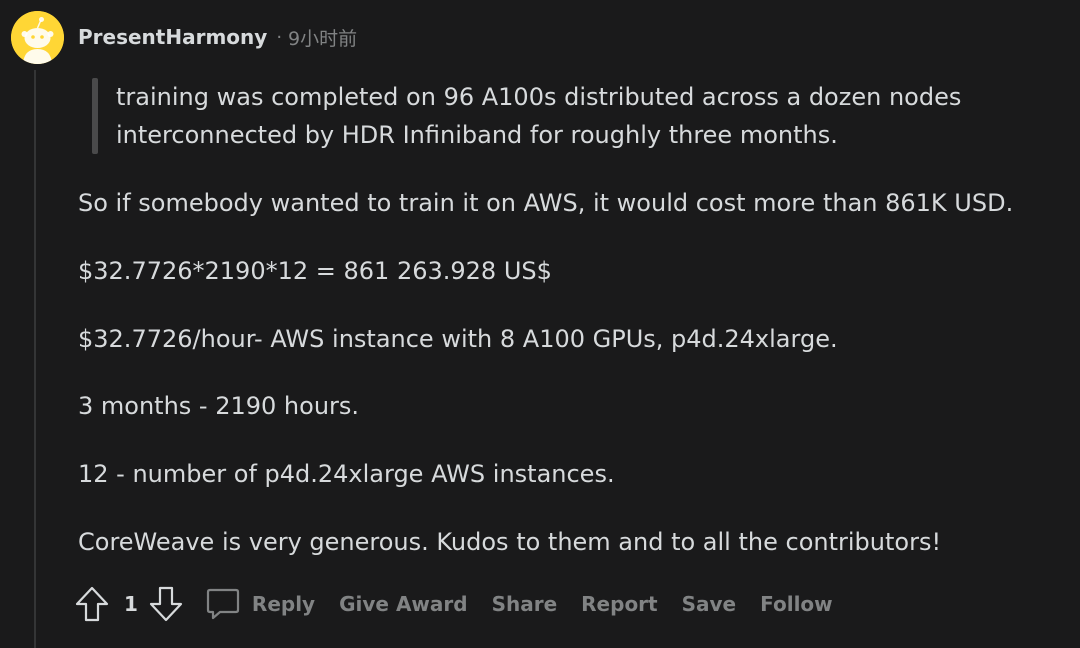 The image size is (1080, 648). What do you see at coordinates (283, 604) in the screenshot?
I see `reply-label: Reply` at bounding box center [283, 604].